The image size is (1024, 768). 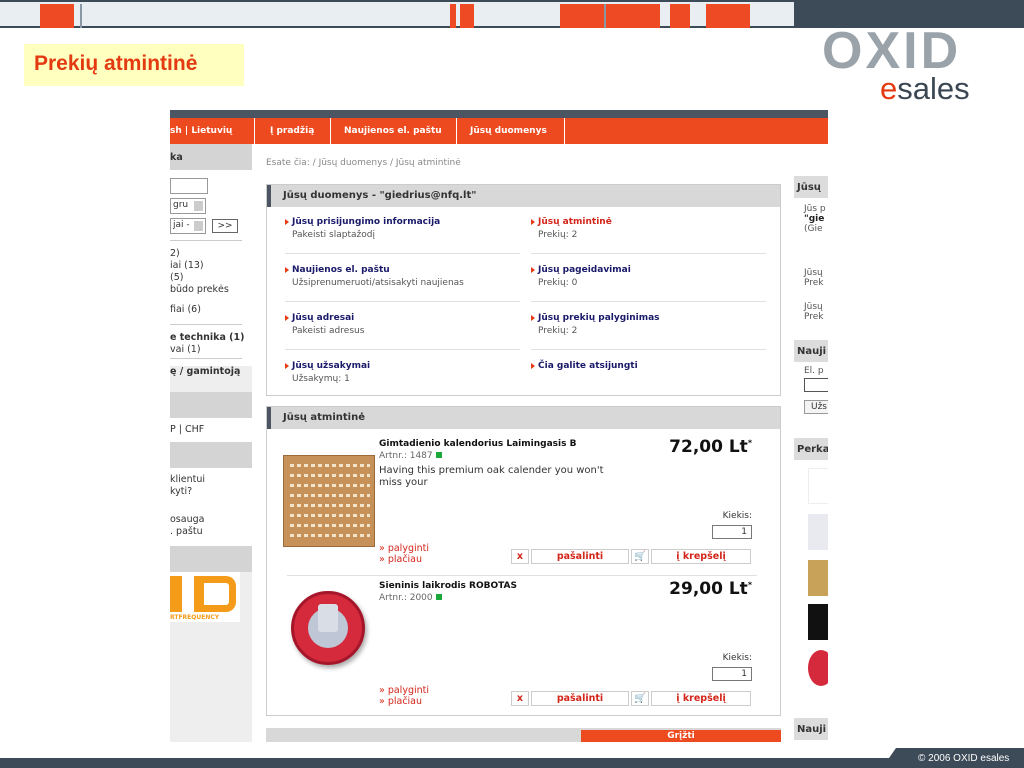 What do you see at coordinates (205, 371) in the screenshot?
I see `manufacturer-link: ę / gamintoją` at bounding box center [205, 371].